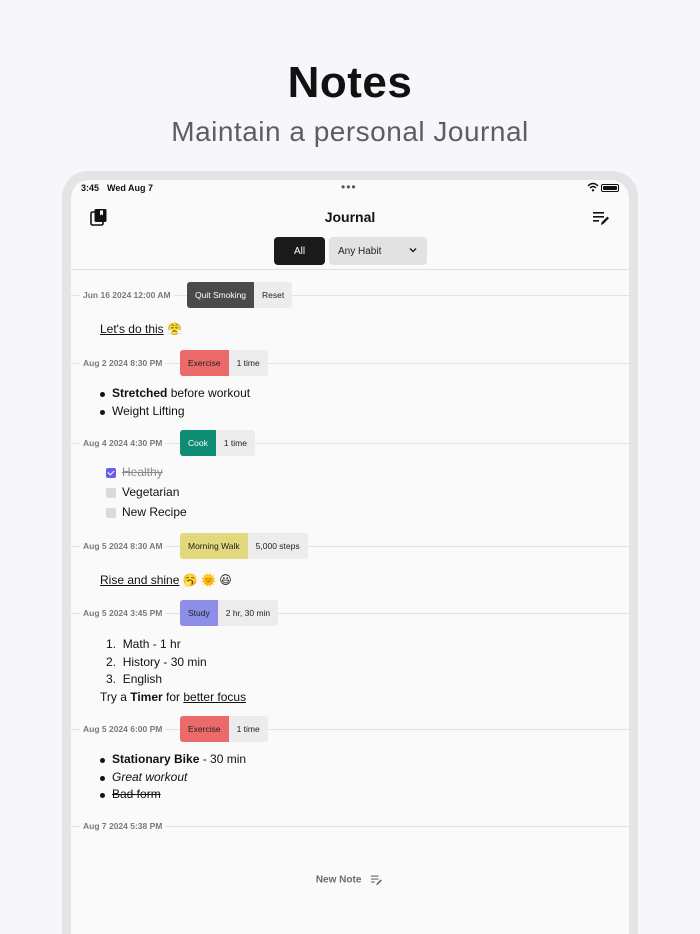 This screenshot has height=934, width=700. I want to click on page-title: Journal, so click(350, 217).